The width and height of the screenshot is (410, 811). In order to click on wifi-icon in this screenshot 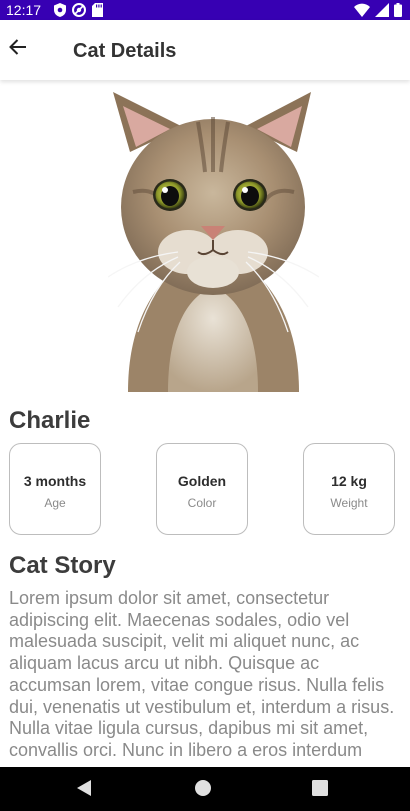, I will do `click(362, 10)`.